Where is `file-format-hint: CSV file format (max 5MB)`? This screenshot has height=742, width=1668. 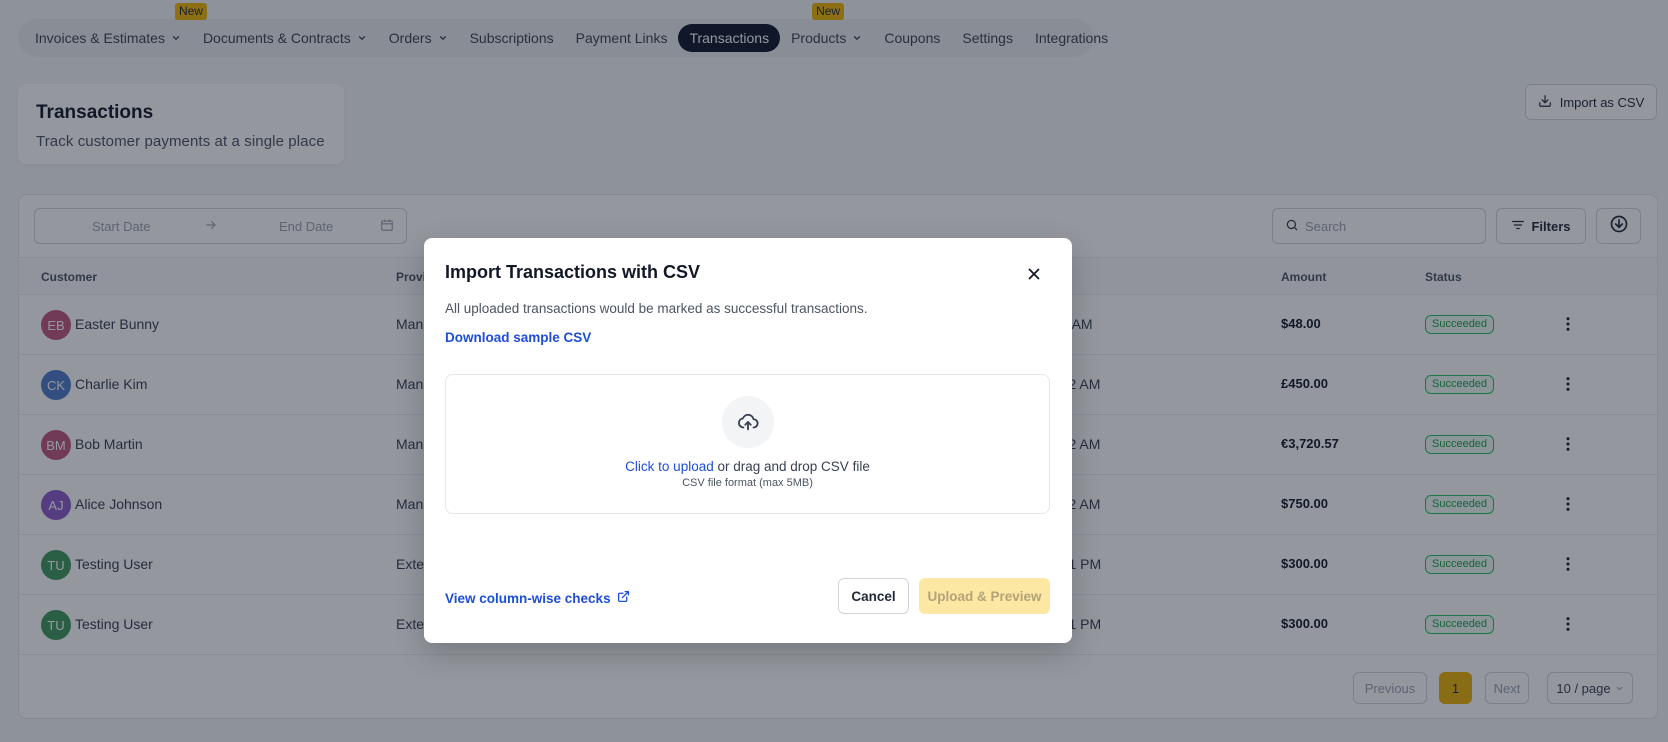
file-format-hint: CSV file format (max 5MB) is located at coordinates (747, 483).